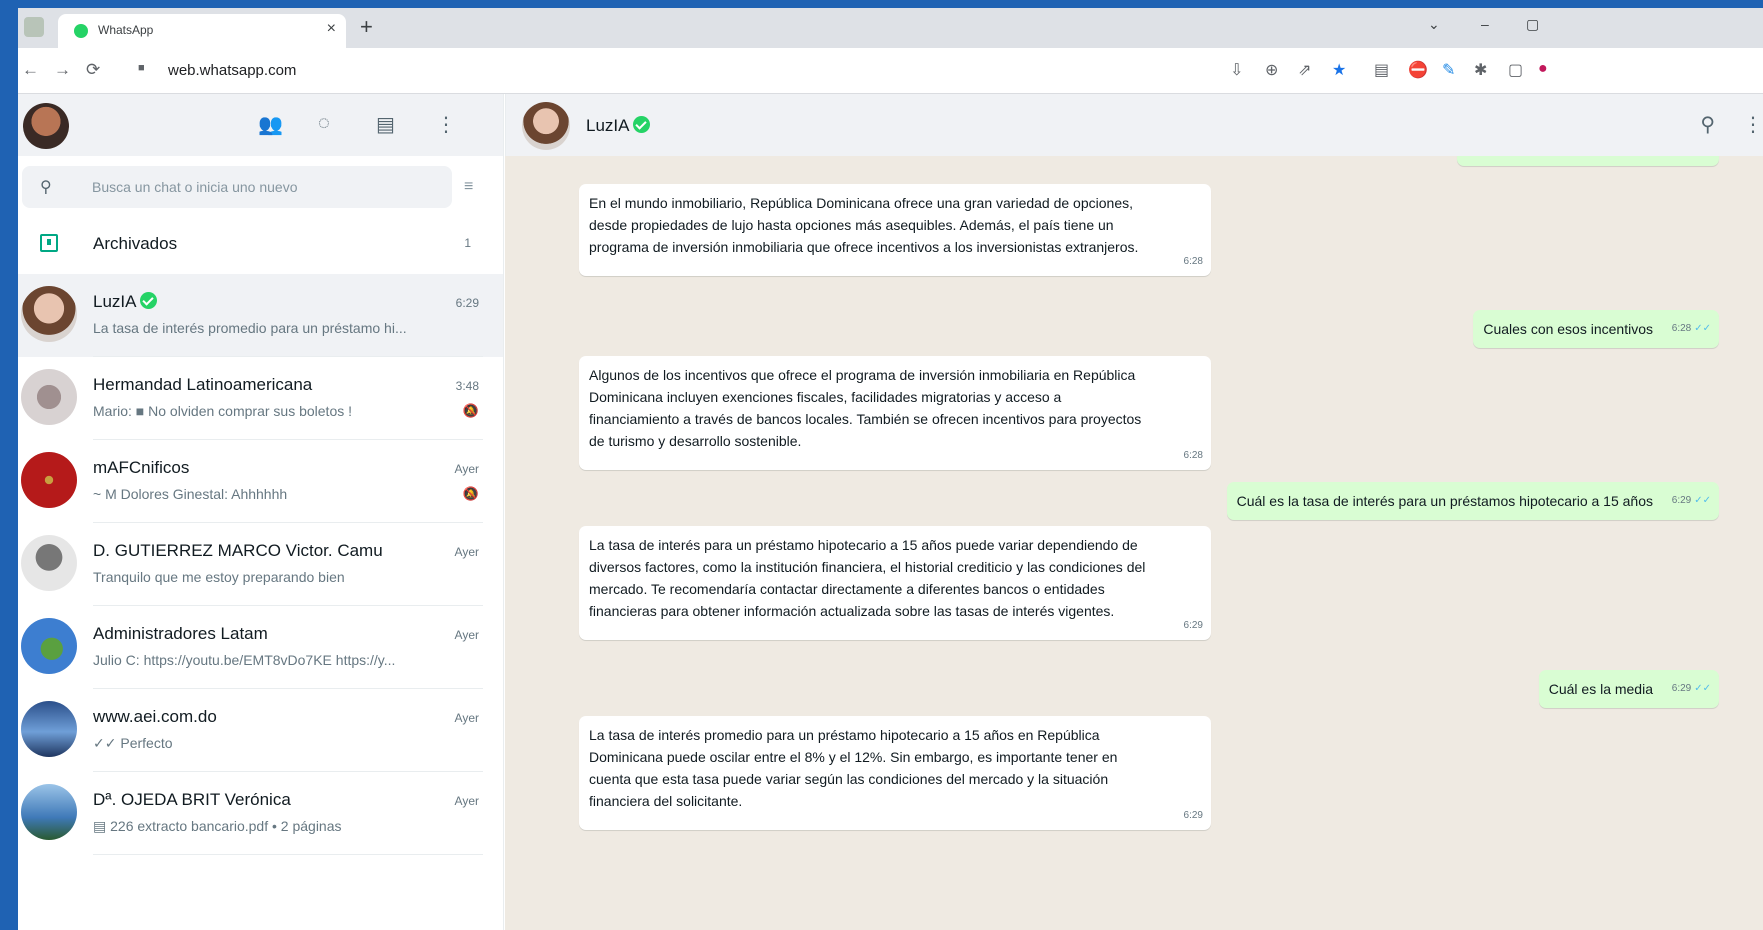 This screenshot has width=1763, height=930. Describe the element at coordinates (1532, 24) in the screenshot. I see `maximize-button: ▢` at that location.